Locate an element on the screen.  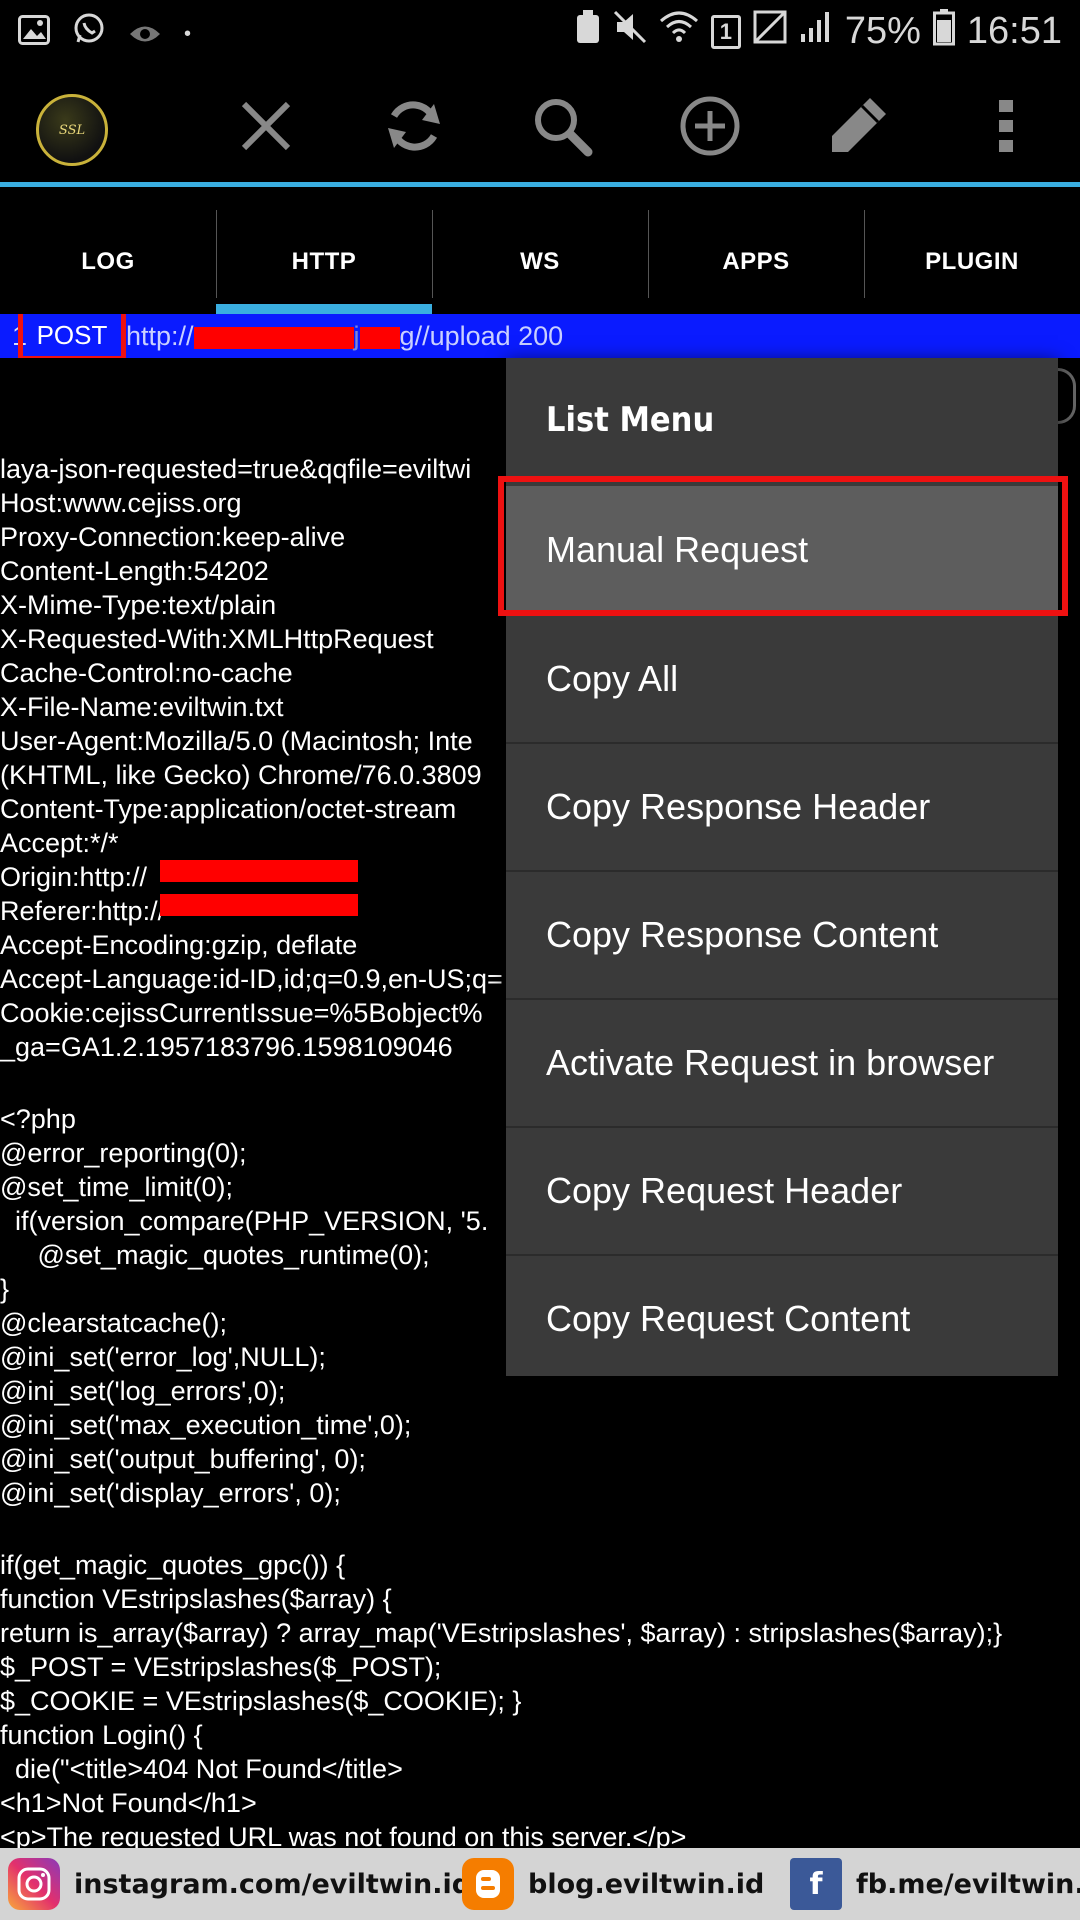
detail-line: $_COOKIE = VEstripslashes($_COOKIE); } is located at coordinates (261, 1701).